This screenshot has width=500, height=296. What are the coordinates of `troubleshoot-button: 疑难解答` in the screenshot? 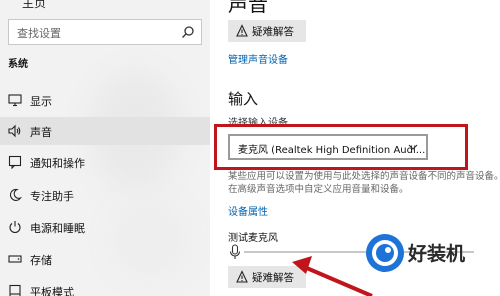 It's located at (267, 31).